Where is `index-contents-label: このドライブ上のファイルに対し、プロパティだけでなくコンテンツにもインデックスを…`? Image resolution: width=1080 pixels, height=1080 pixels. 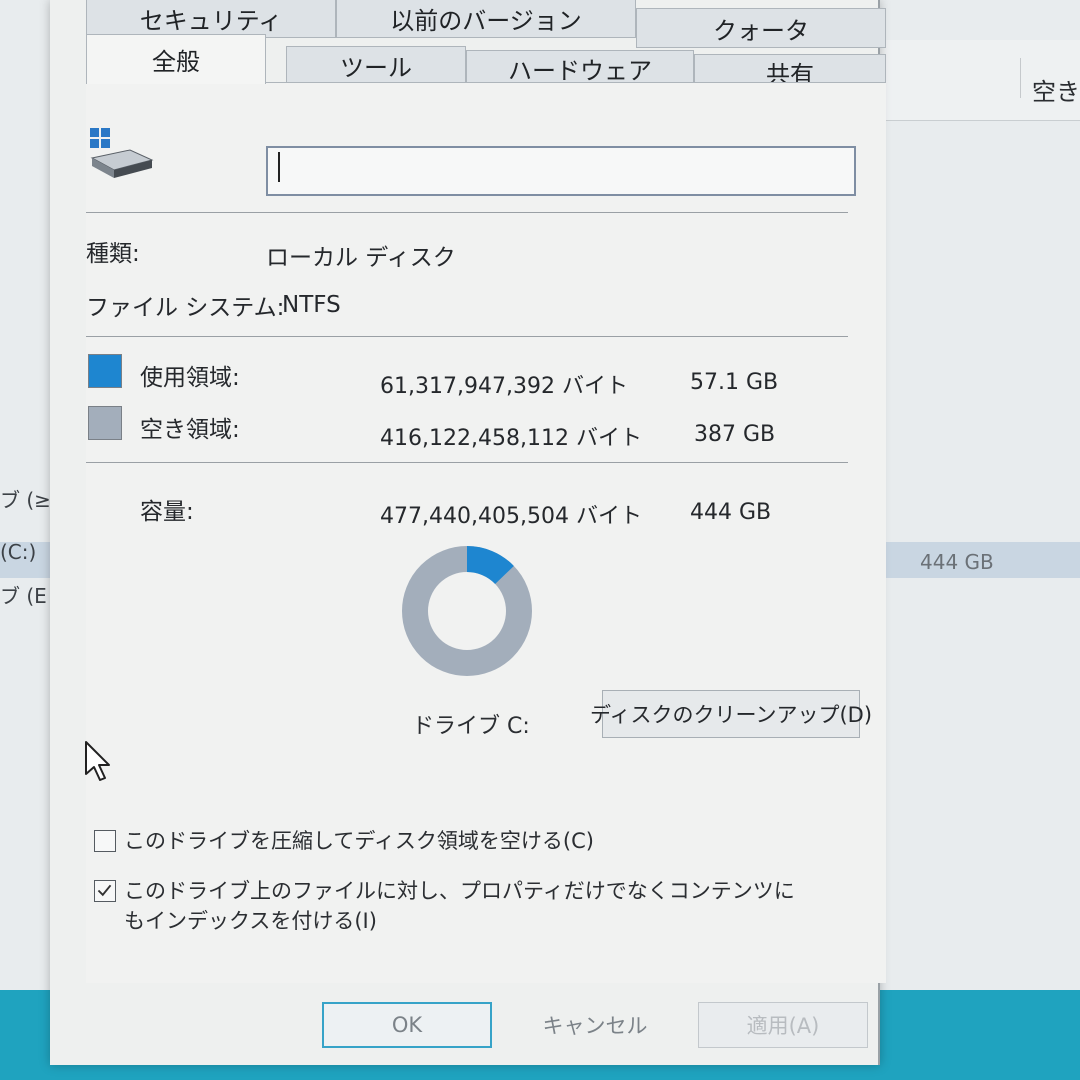 index-contents-label: このドライブ上のファイルに対し、プロパティだけでなくコンテンツにもインデックスを… is located at coordinates (464, 906).